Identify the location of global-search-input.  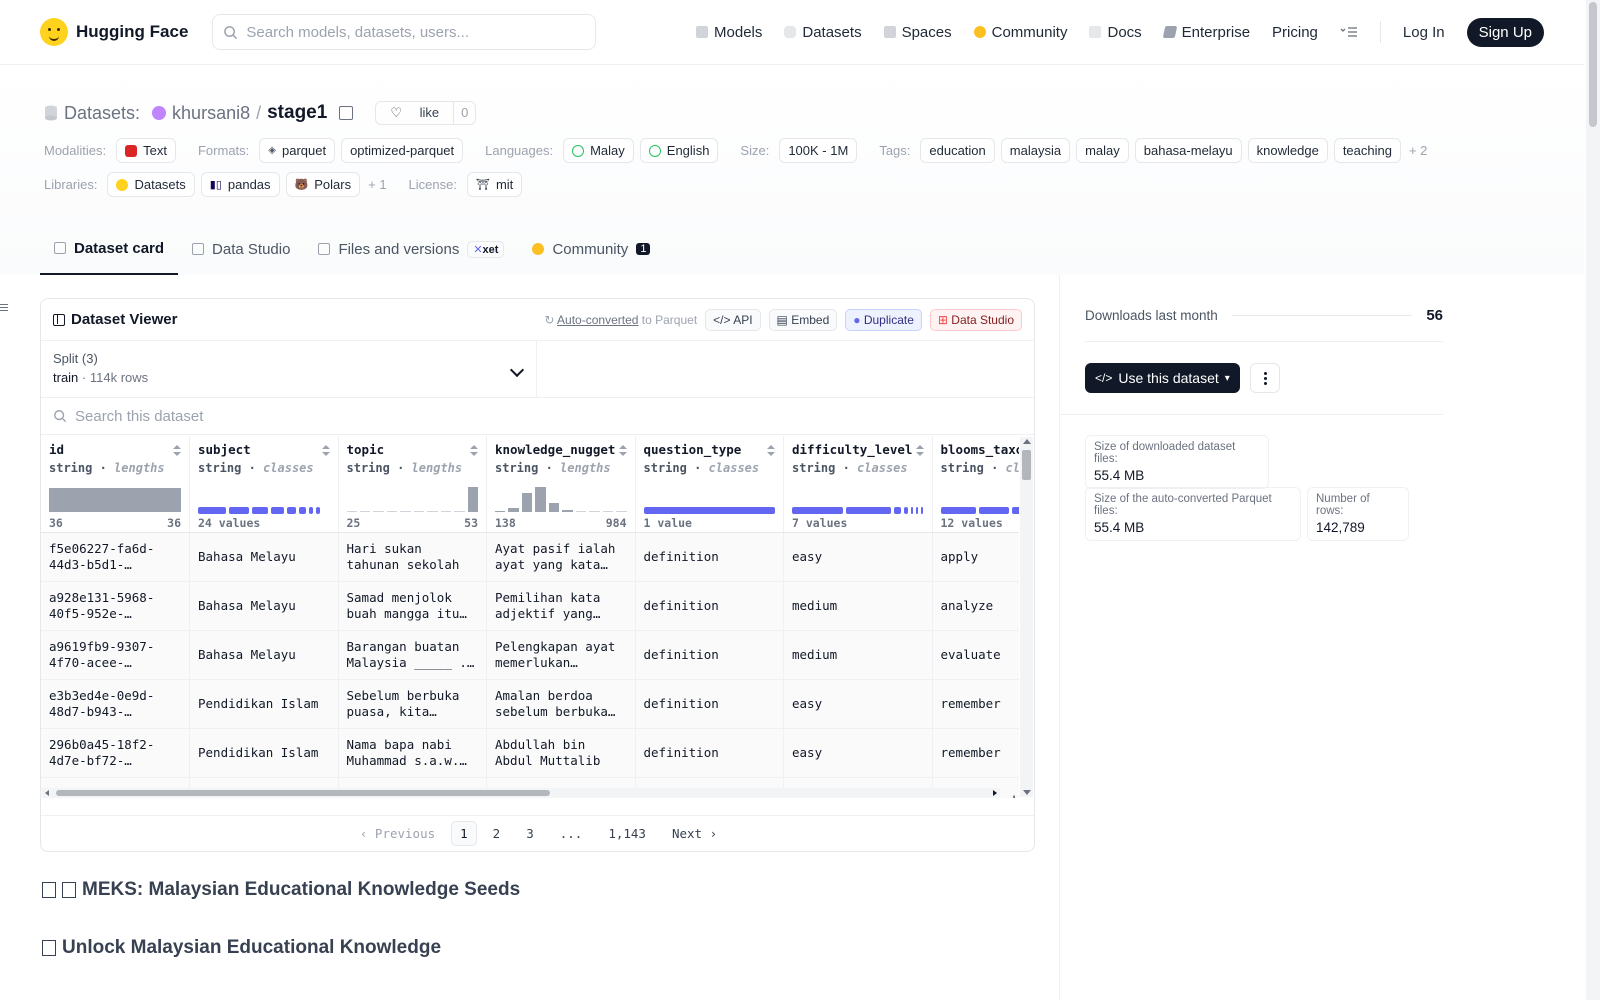
(411, 32).